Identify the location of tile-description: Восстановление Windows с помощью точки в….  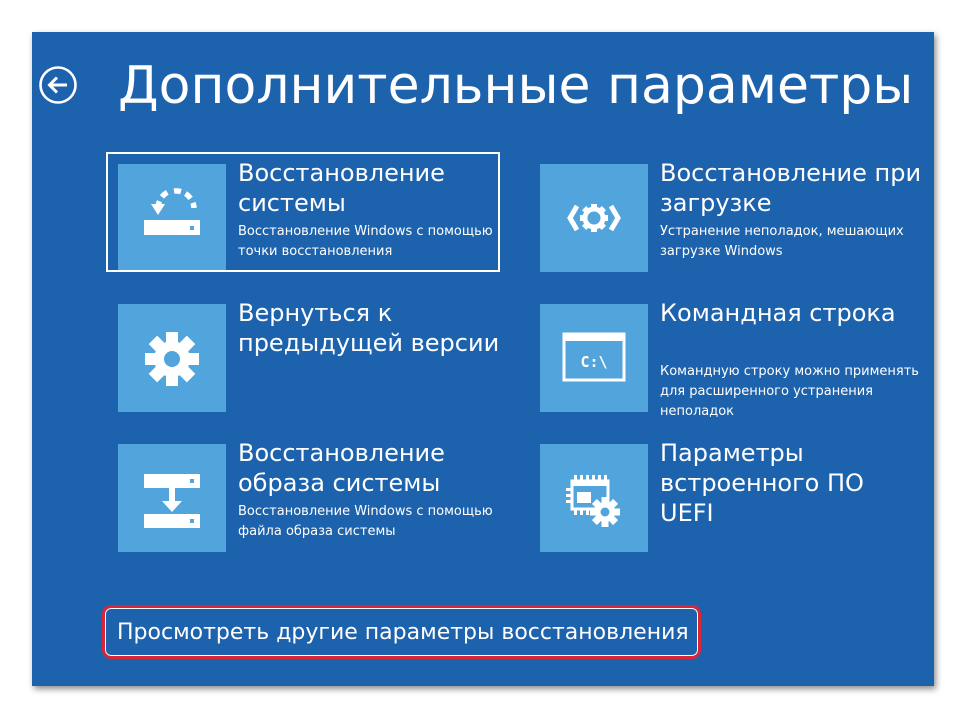
(365, 241).